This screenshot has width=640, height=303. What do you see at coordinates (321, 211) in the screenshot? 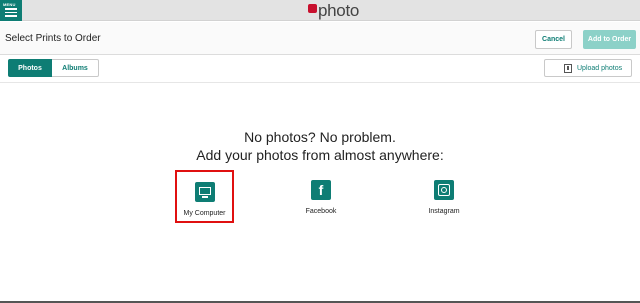
I see `source-label: Facebook` at bounding box center [321, 211].